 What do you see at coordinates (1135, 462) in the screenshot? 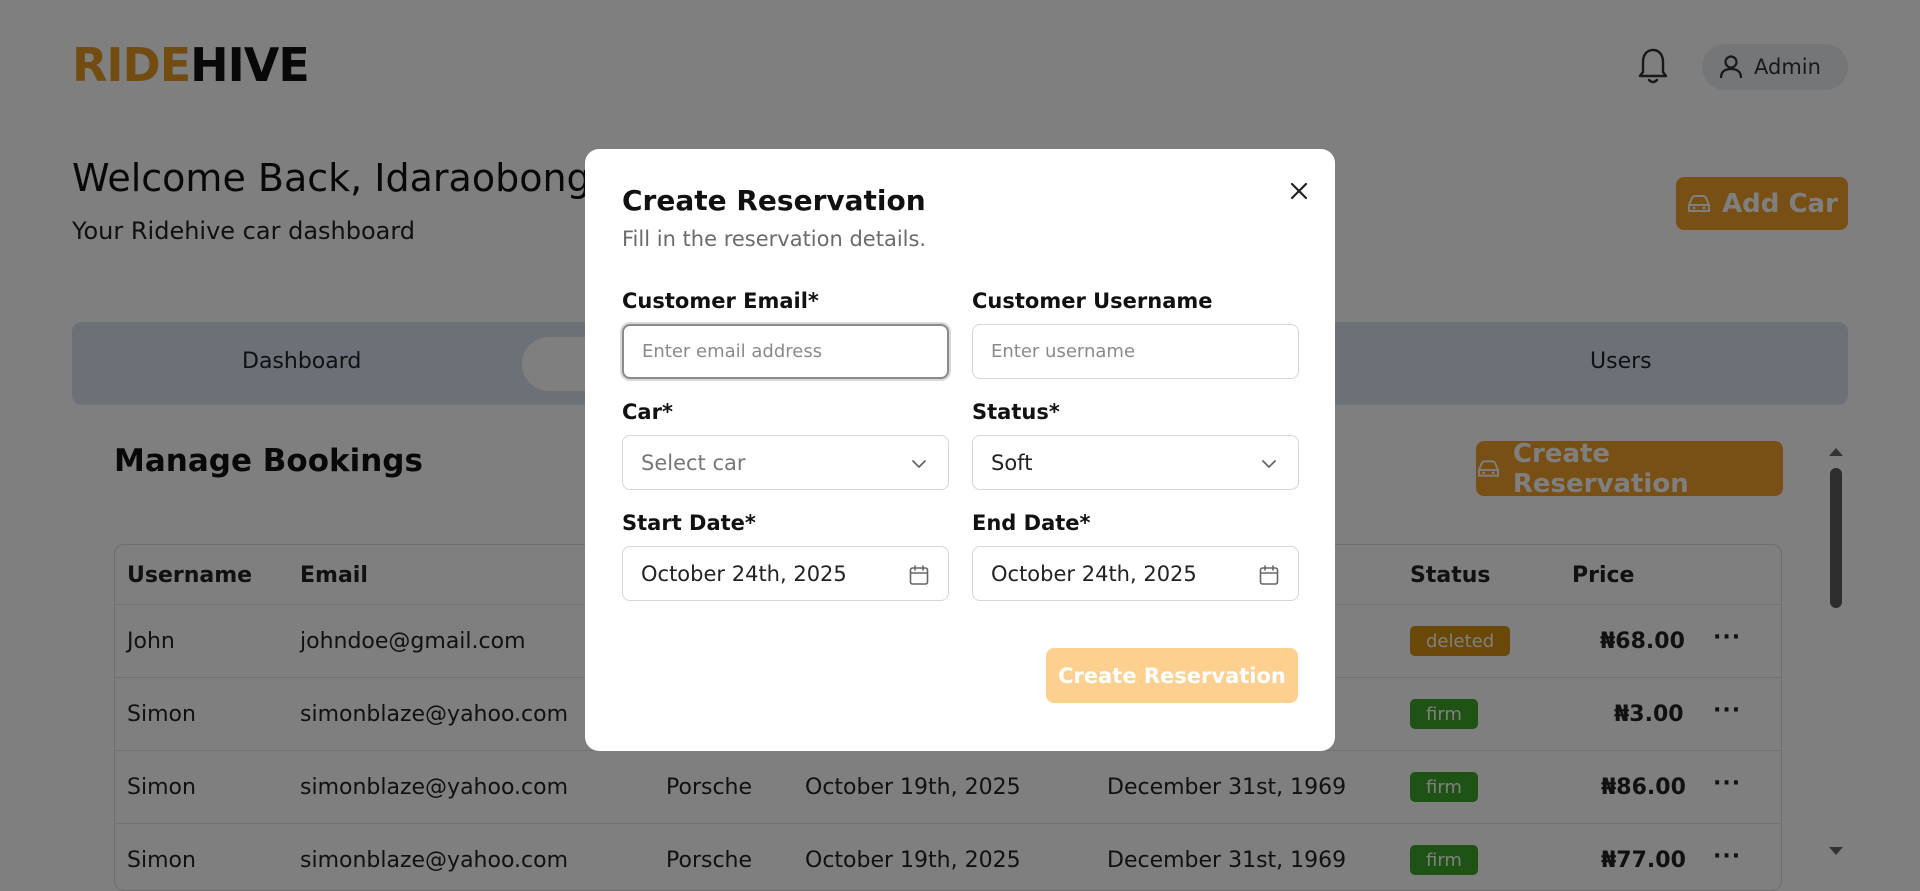
I see `status-select: Soft` at bounding box center [1135, 462].